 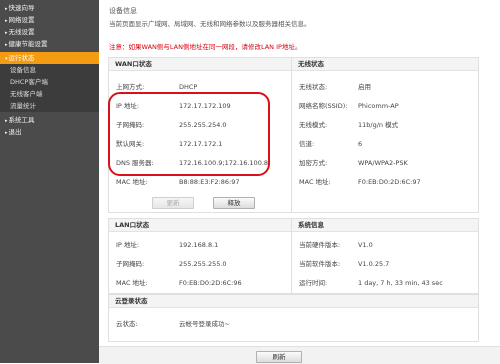 I want to click on sidebar-item-label: 快速向导, so click(x=21, y=8).